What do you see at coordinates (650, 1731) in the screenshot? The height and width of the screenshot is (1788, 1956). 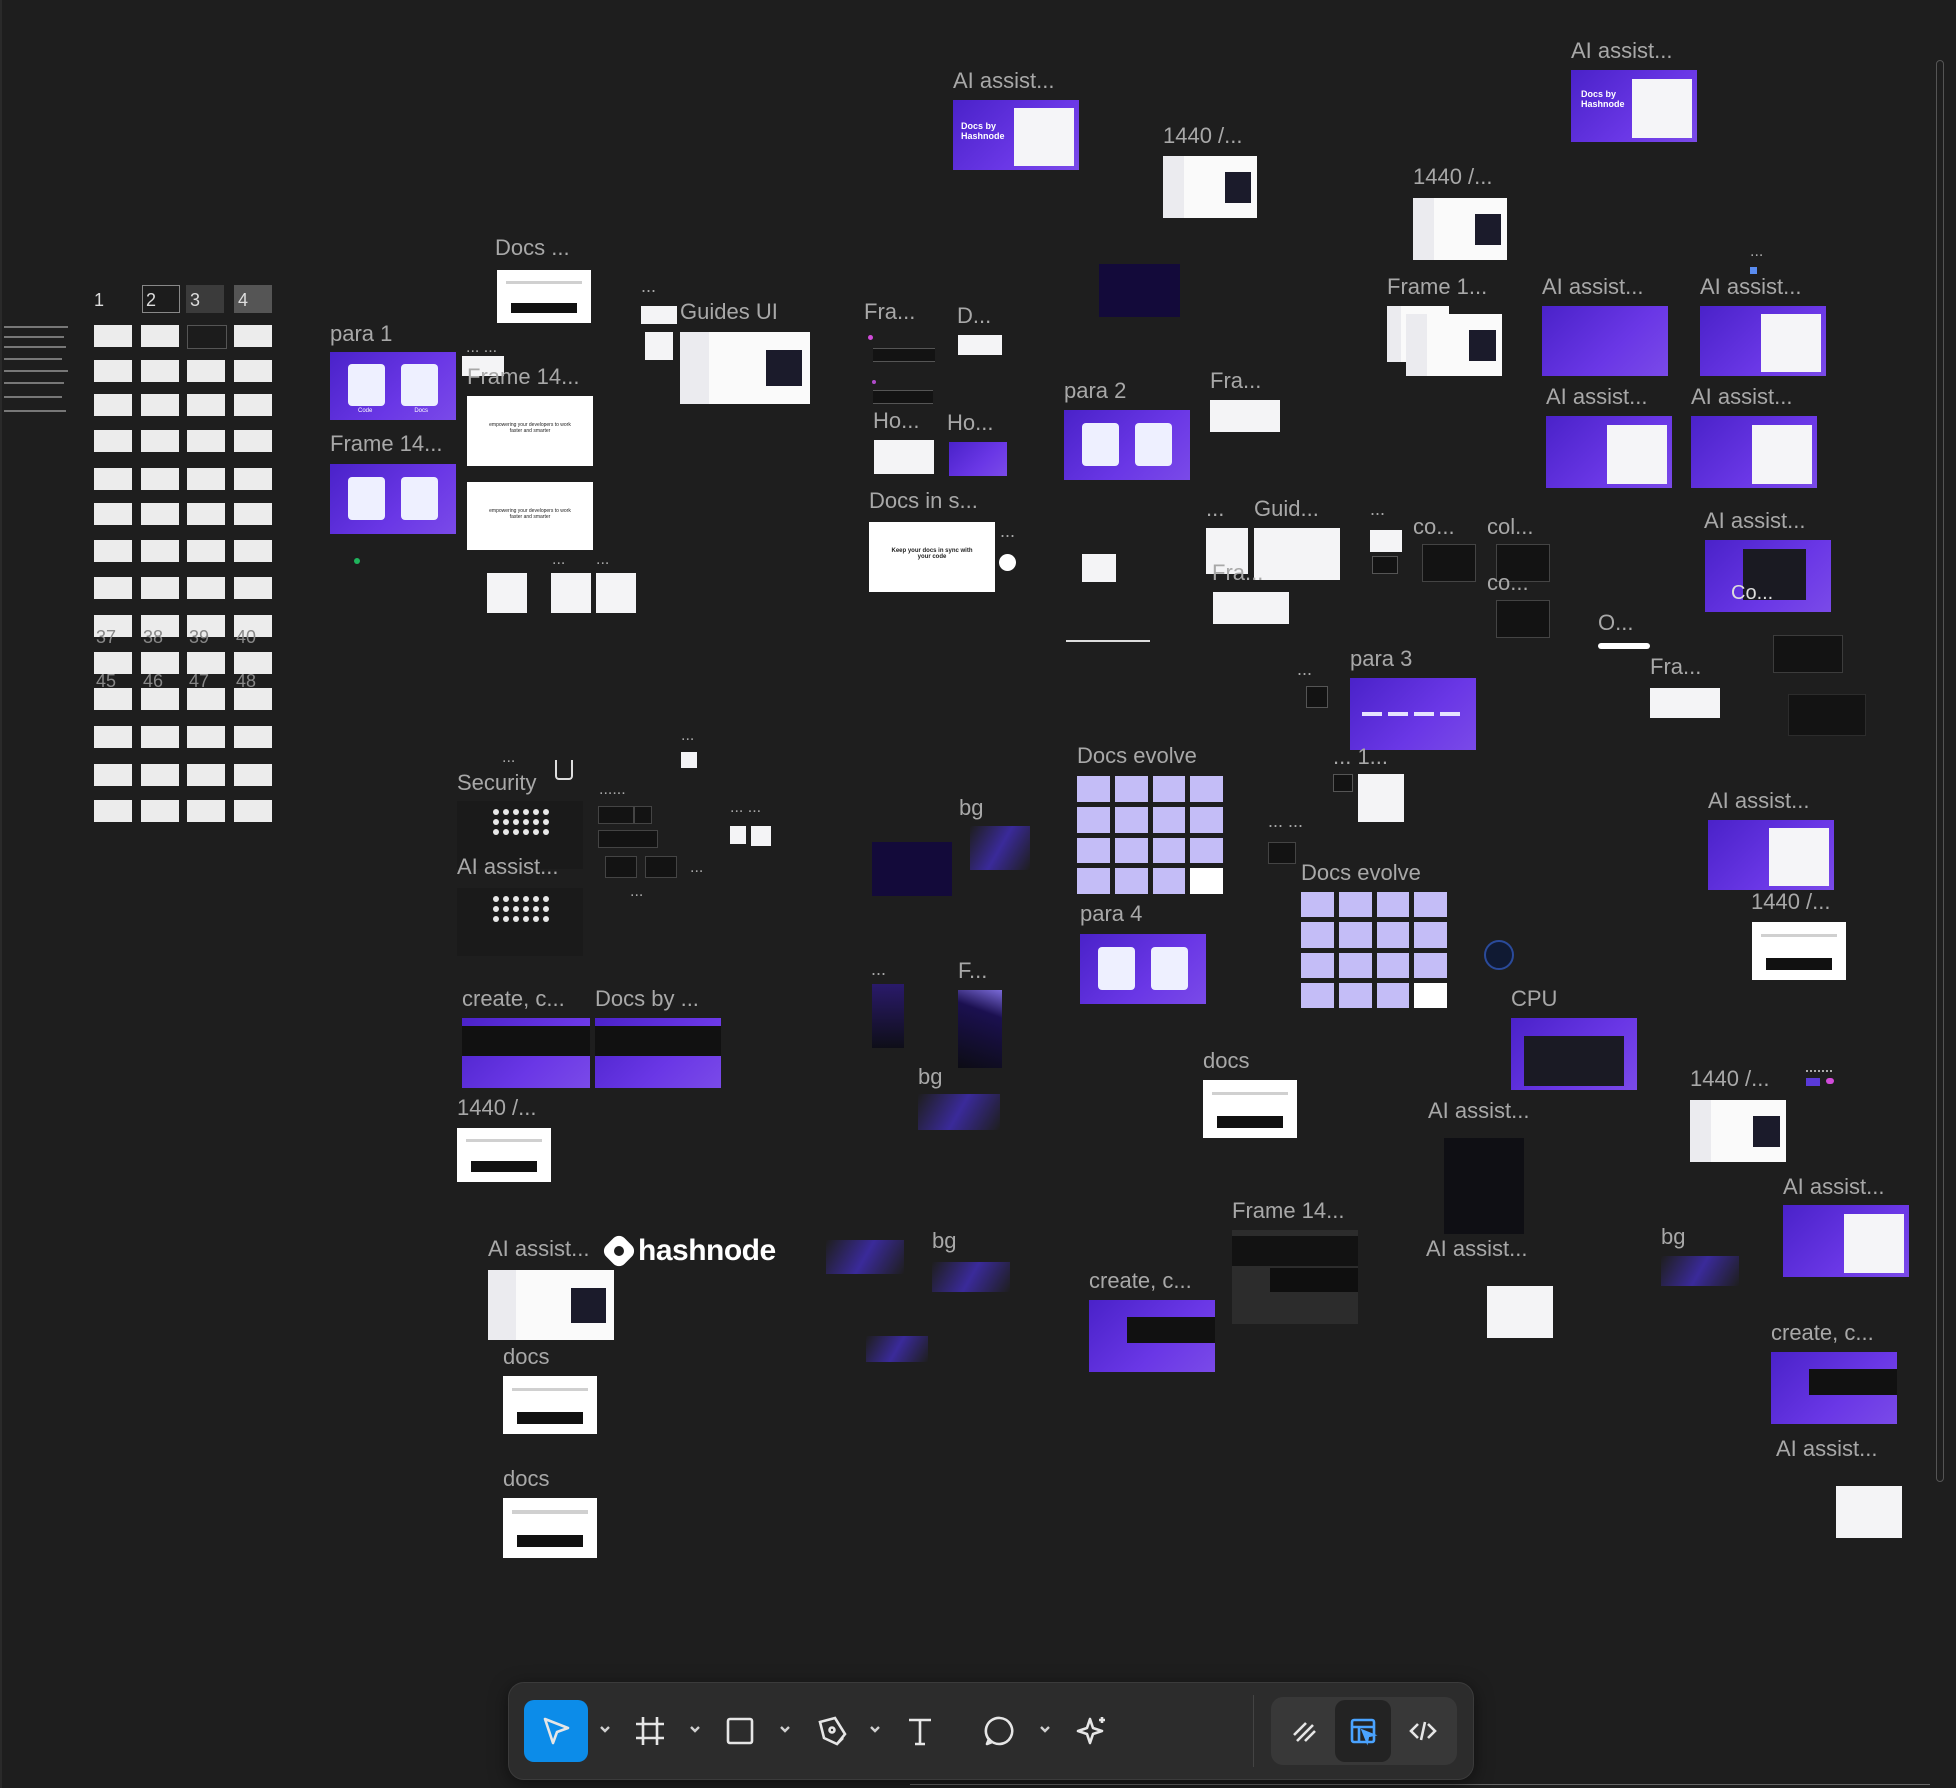 I see `frame-tool-button` at bounding box center [650, 1731].